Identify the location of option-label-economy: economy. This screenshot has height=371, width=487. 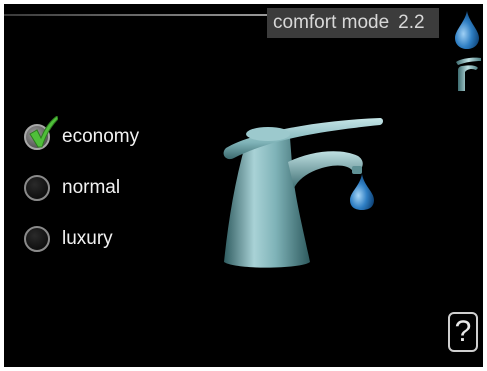
(101, 136).